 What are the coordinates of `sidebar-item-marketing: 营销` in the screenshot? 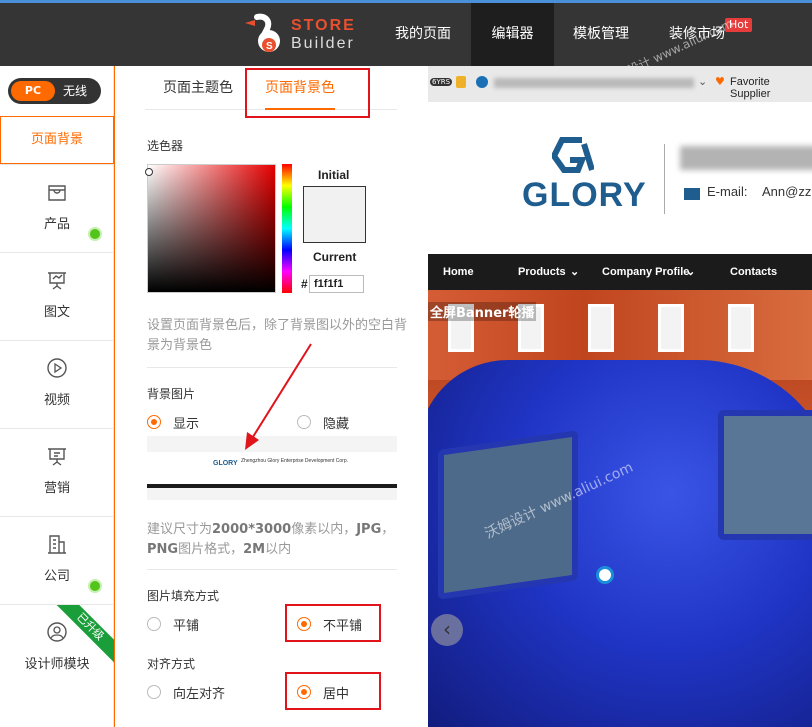 It's located at (57, 472).